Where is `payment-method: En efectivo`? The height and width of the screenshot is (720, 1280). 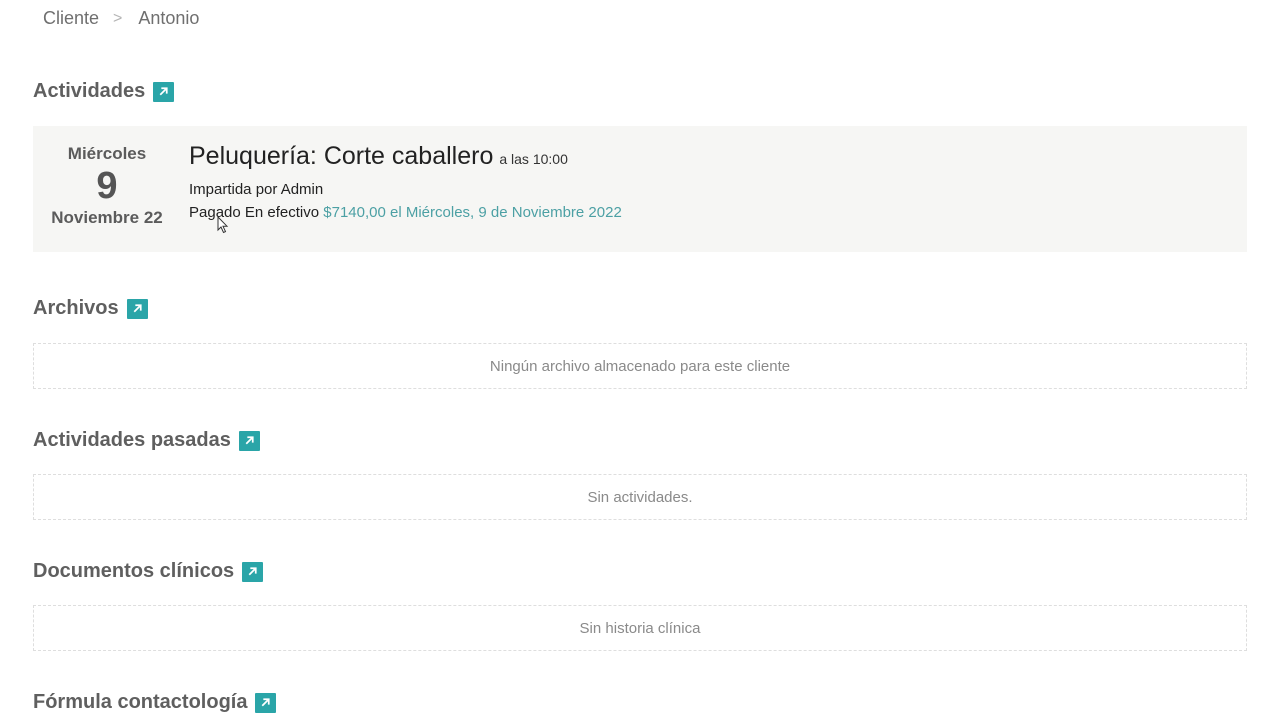
payment-method: En efectivo is located at coordinates (282, 212).